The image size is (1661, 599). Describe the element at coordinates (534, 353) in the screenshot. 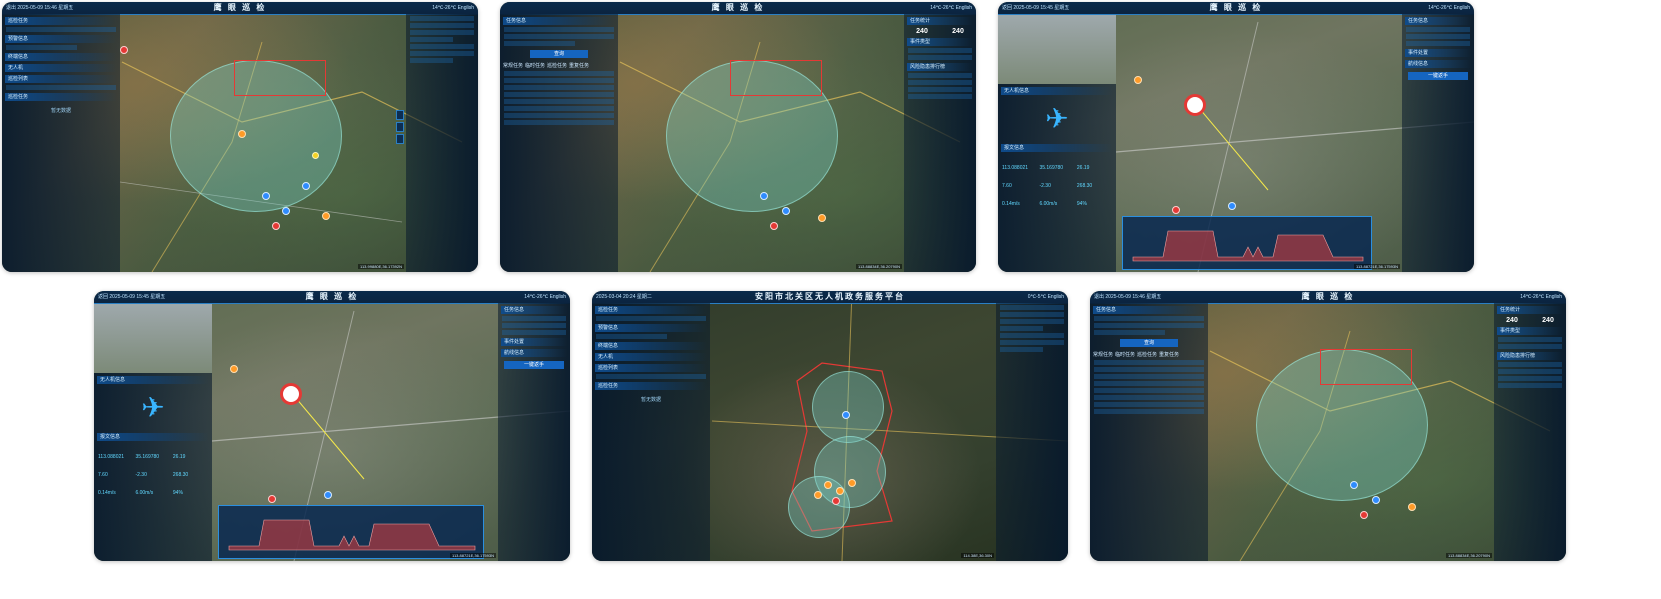

I see `section-header: 航线信息` at that location.